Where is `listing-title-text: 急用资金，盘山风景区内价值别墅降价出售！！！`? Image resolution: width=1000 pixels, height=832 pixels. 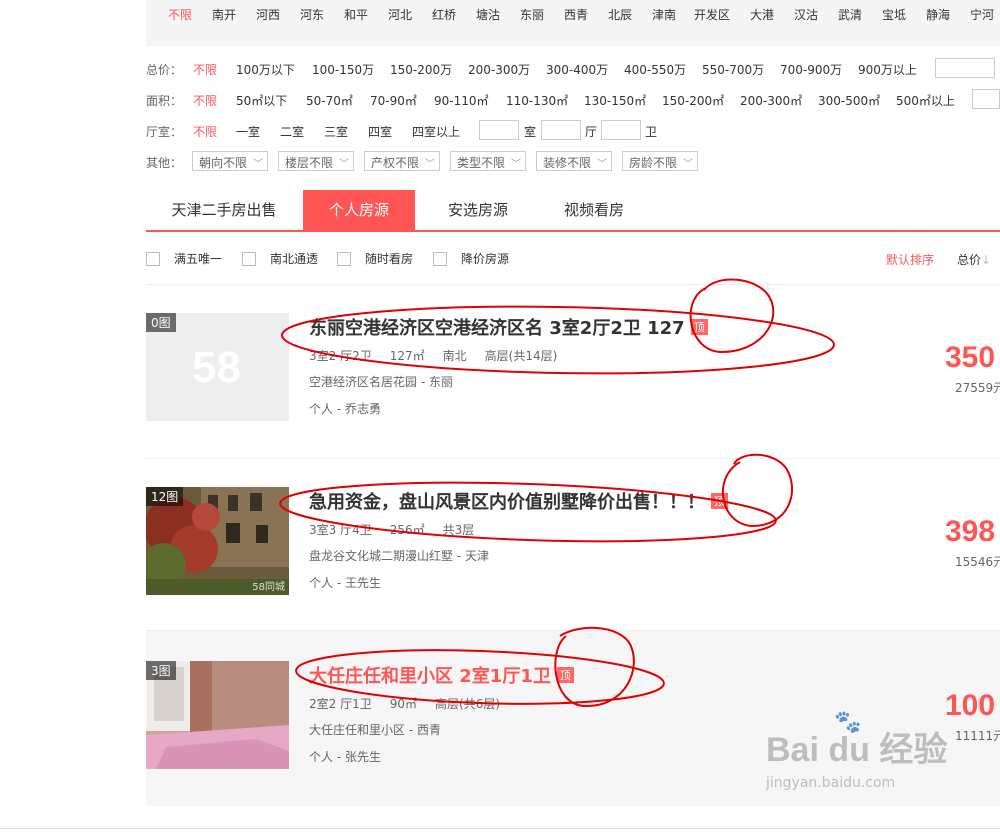
listing-title-text: 急用资金，盘山风景区内价值别墅降价出售！！！ is located at coordinates (507, 502).